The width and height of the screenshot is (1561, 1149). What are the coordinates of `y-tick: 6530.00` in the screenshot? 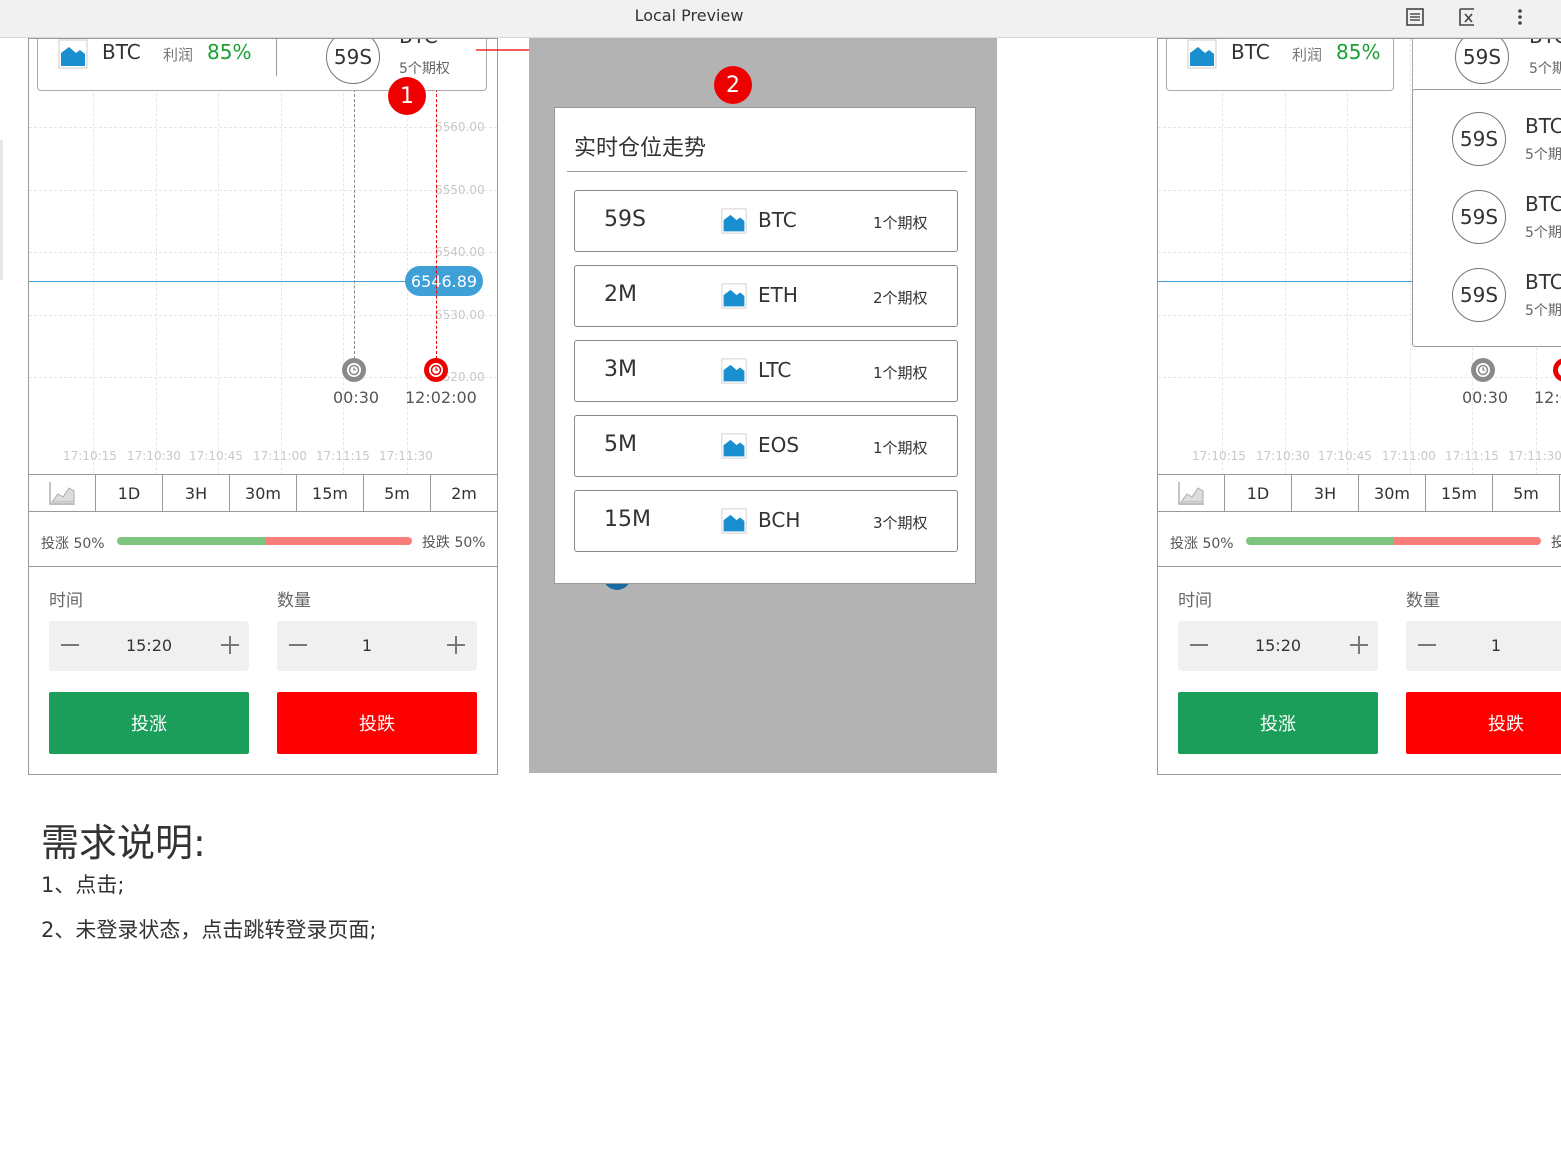 It's located at (460, 315).